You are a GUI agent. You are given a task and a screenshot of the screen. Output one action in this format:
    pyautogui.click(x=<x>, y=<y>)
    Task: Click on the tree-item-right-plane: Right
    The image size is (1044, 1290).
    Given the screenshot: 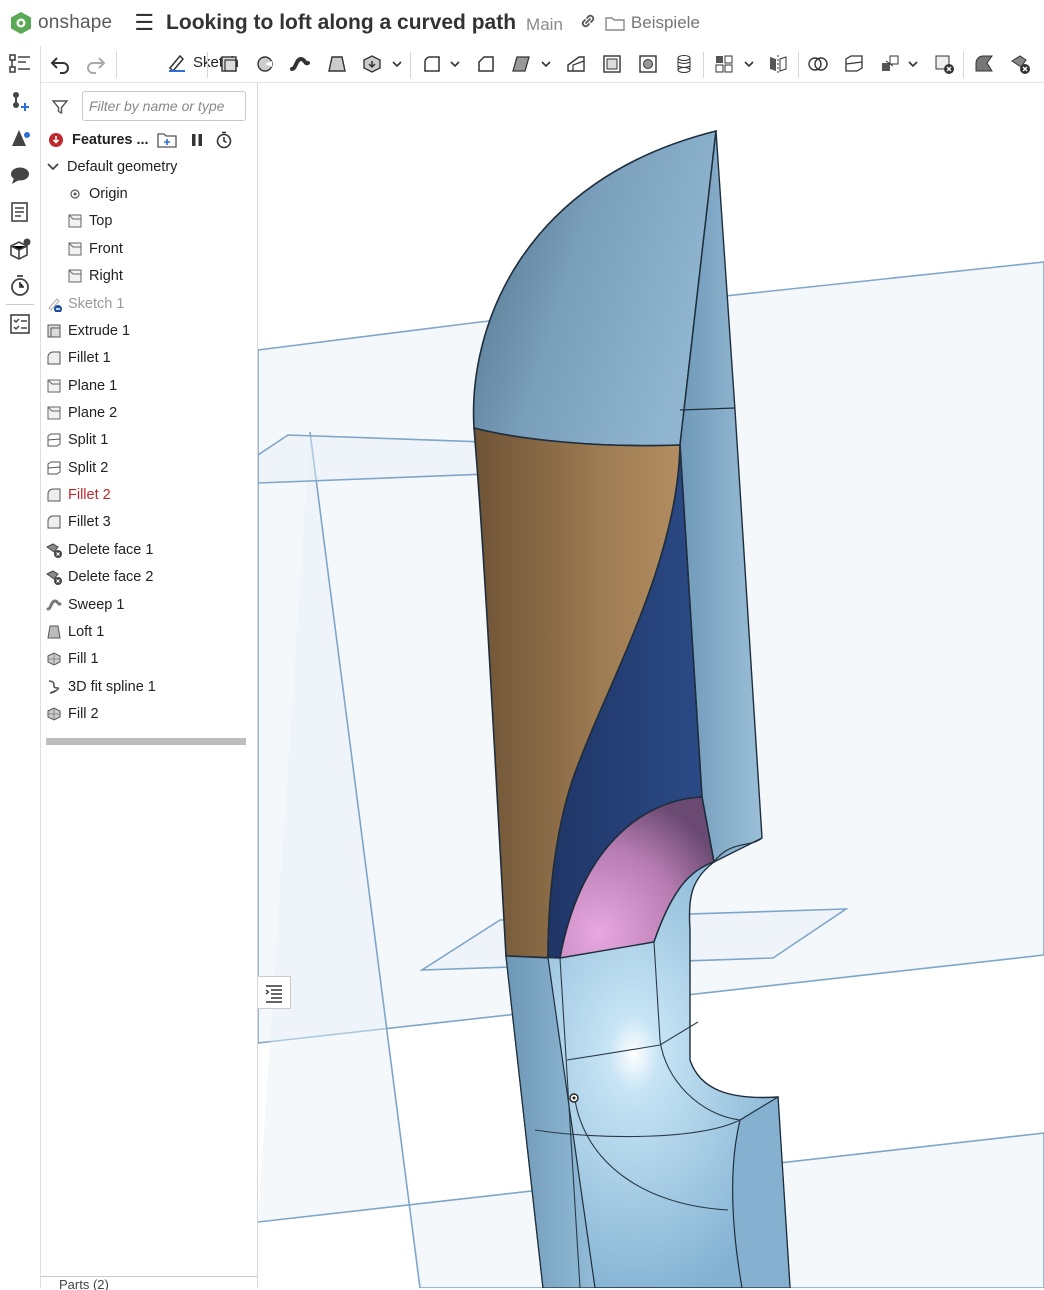 What is the action you would take?
    pyautogui.click(x=95, y=276)
    